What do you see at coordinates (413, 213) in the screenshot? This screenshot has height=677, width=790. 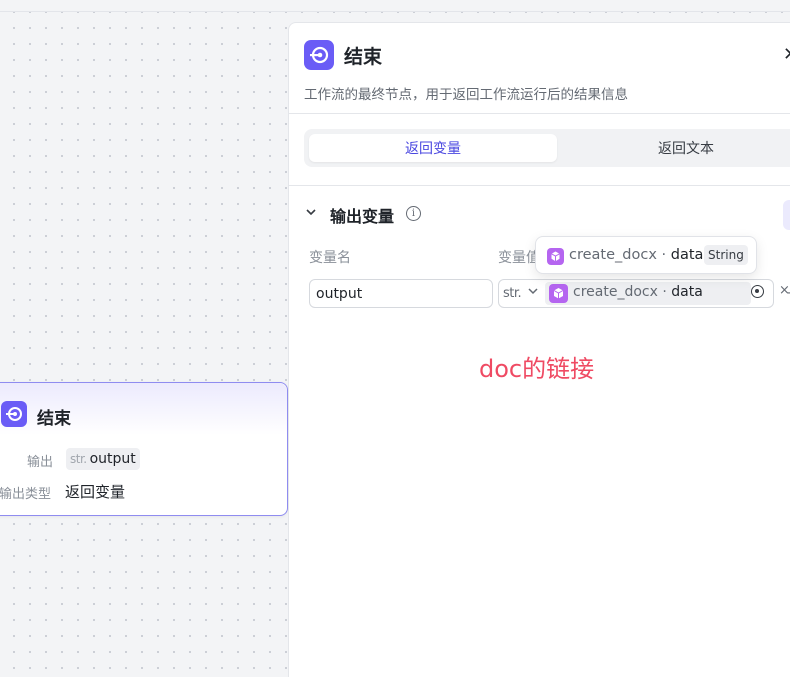 I see `info-icon: i` at bounding box center [413, 213].